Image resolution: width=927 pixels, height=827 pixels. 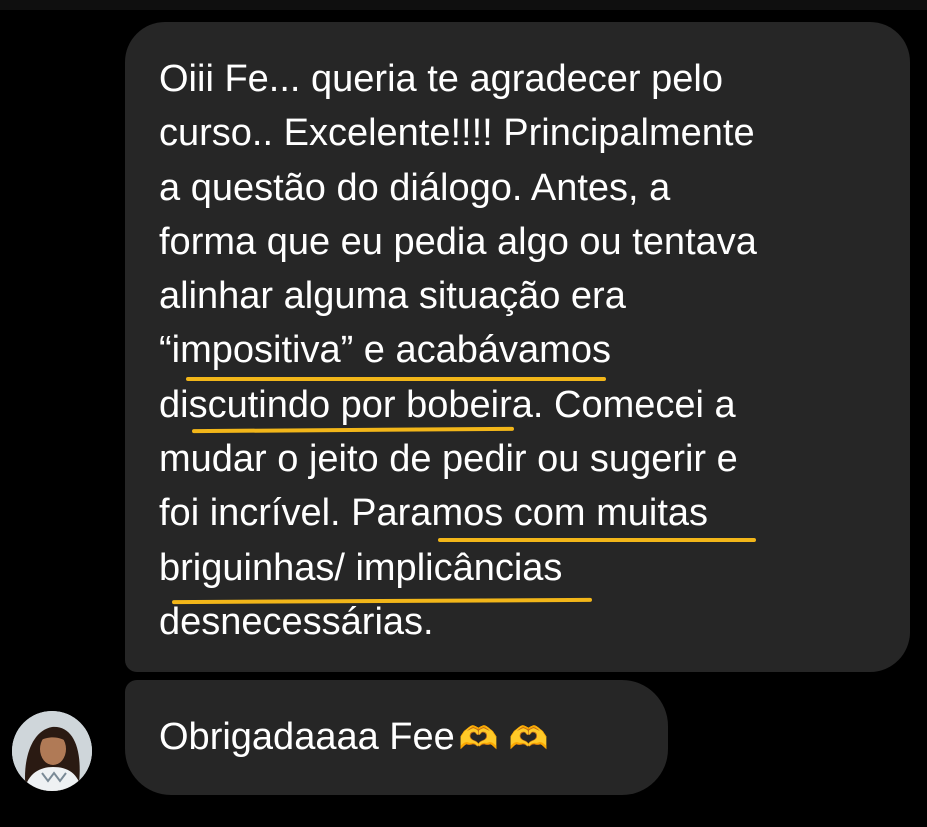 I want to click on received-message-bubble: Obrigadaaaa Fee 🫶 🫶, so click(x=396, y=737).